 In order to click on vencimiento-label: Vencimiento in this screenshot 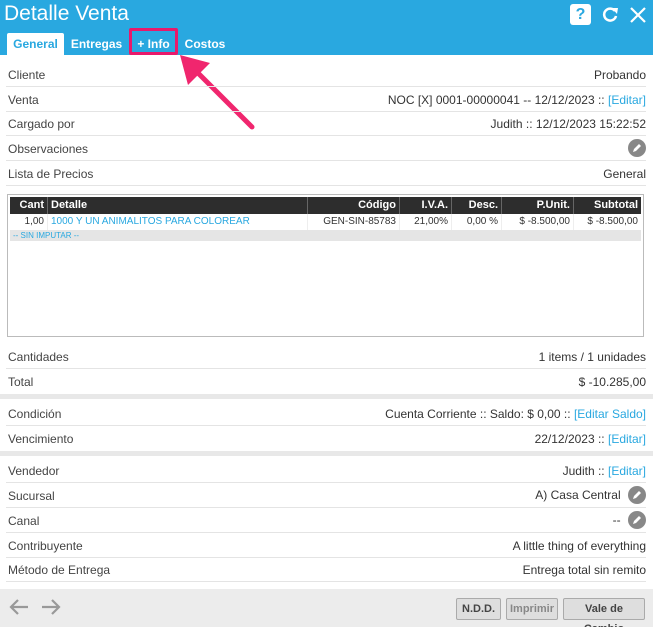, I will do `click(41, 439)`.